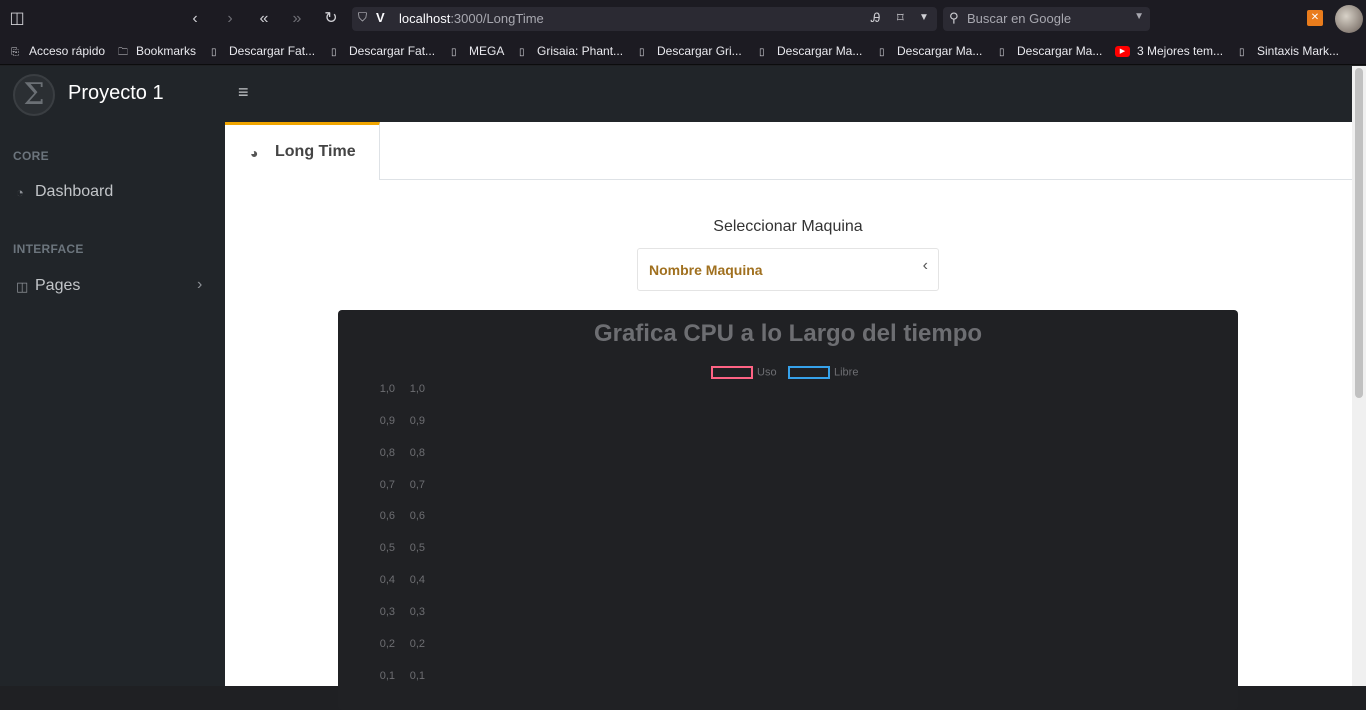 The image size is (1366, 710). What do you see at coordinates (875, 18) in the screenshot?
I see `translate-icon: Ꭿ` at bounding box center [875, 18].